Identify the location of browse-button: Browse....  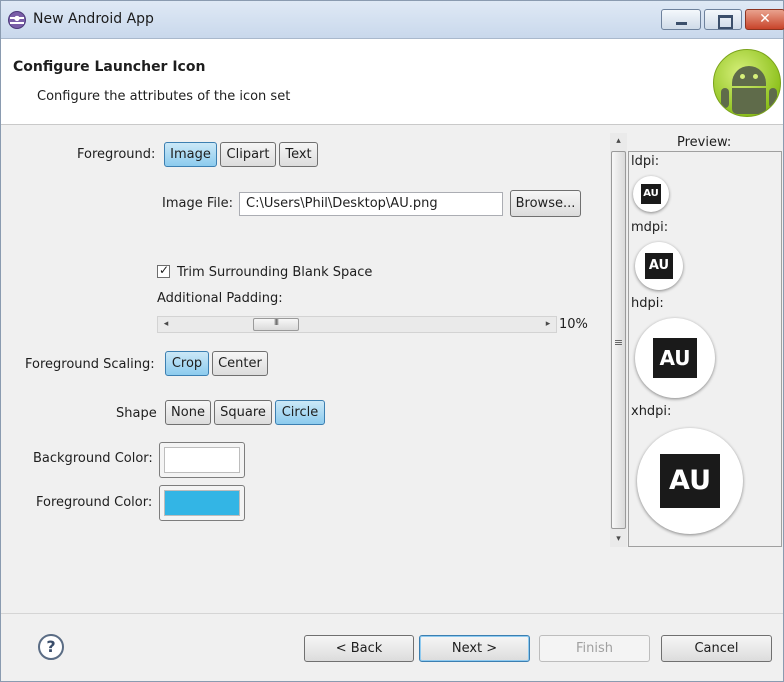
(545, 203).